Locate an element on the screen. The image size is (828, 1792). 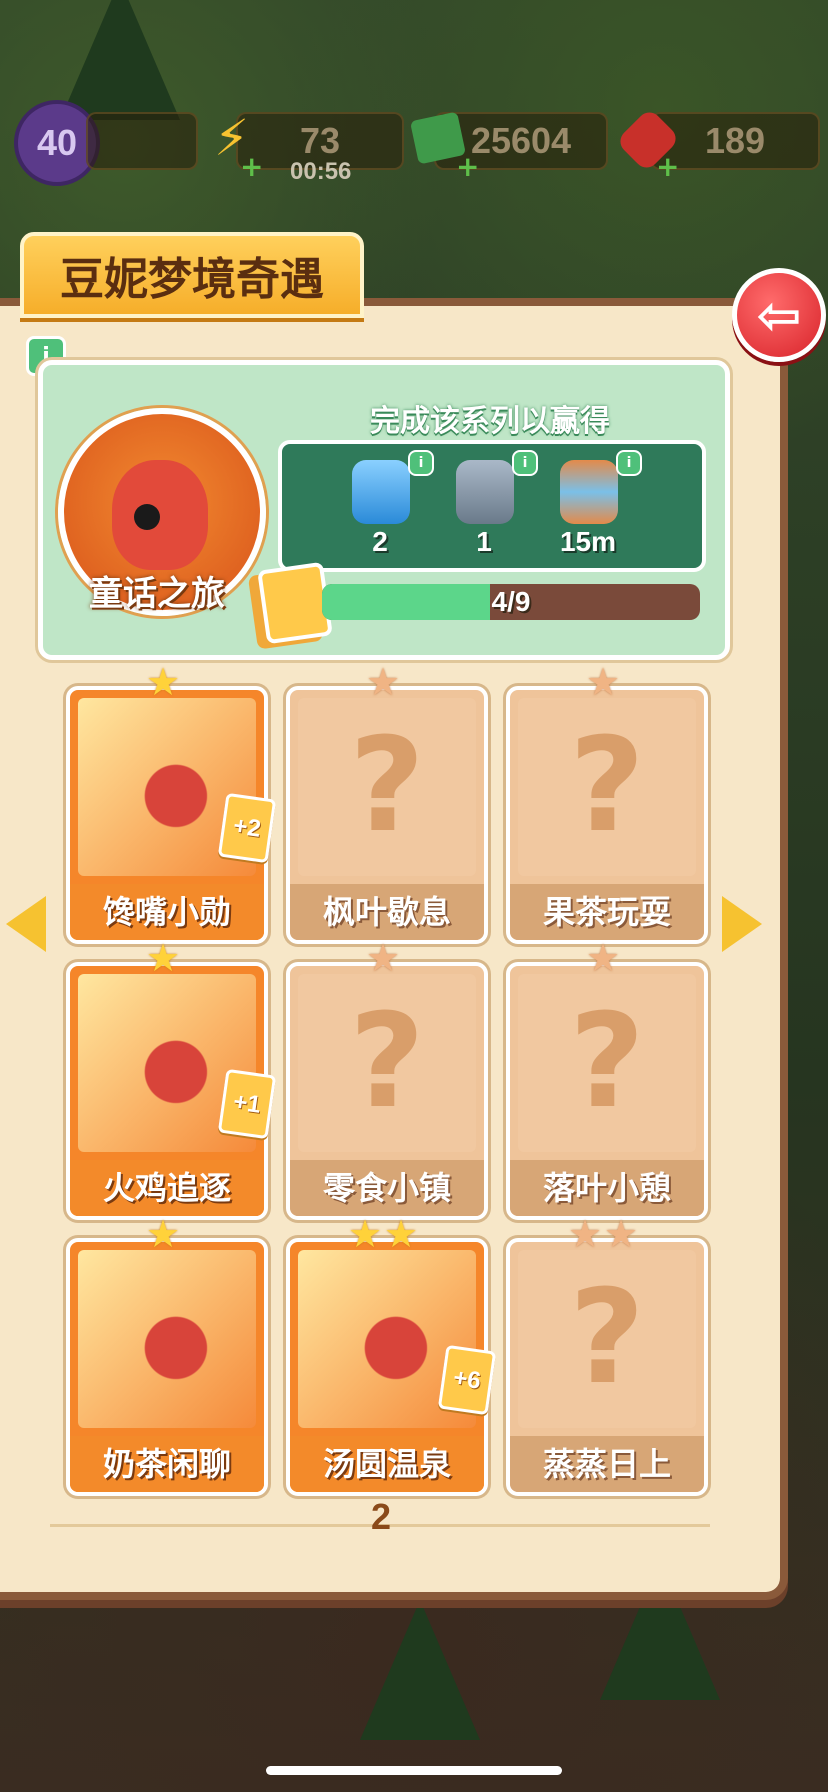
card-label: 馋嘴小勋 is located at coordinates (167, 912).